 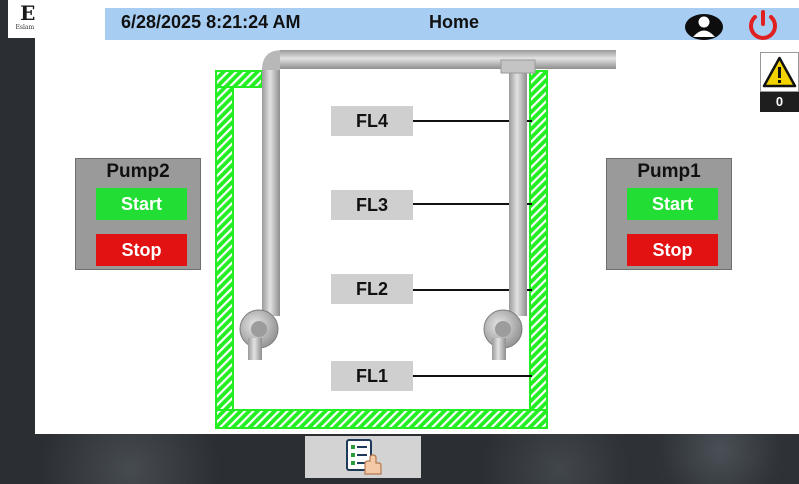 What do you see at coordinates (372, 289) in the screenshot?
I see `fl2-label: FL2` at bounding box center [372, 289].